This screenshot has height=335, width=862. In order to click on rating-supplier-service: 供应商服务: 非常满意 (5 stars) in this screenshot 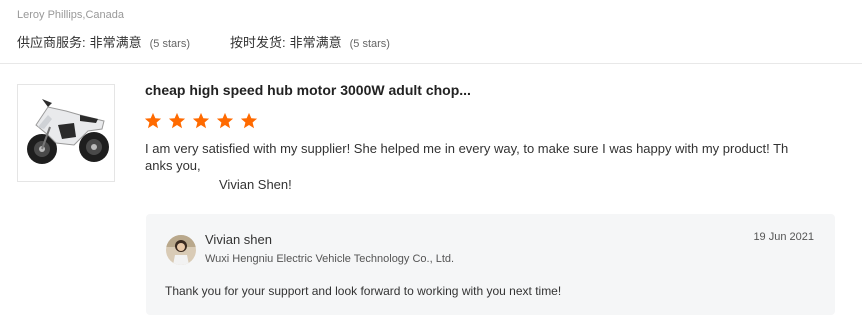, I will do `click(103, 41)`.